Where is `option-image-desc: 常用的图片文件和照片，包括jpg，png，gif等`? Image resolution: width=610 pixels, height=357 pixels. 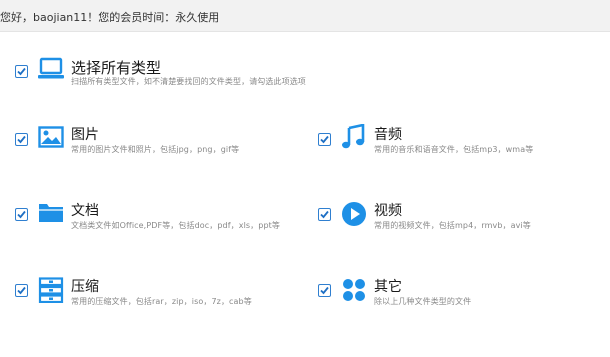
option-image-desc: 常用的图片文件和照片，包括jpg，png，gif等 is located at coordinates (155, 149).